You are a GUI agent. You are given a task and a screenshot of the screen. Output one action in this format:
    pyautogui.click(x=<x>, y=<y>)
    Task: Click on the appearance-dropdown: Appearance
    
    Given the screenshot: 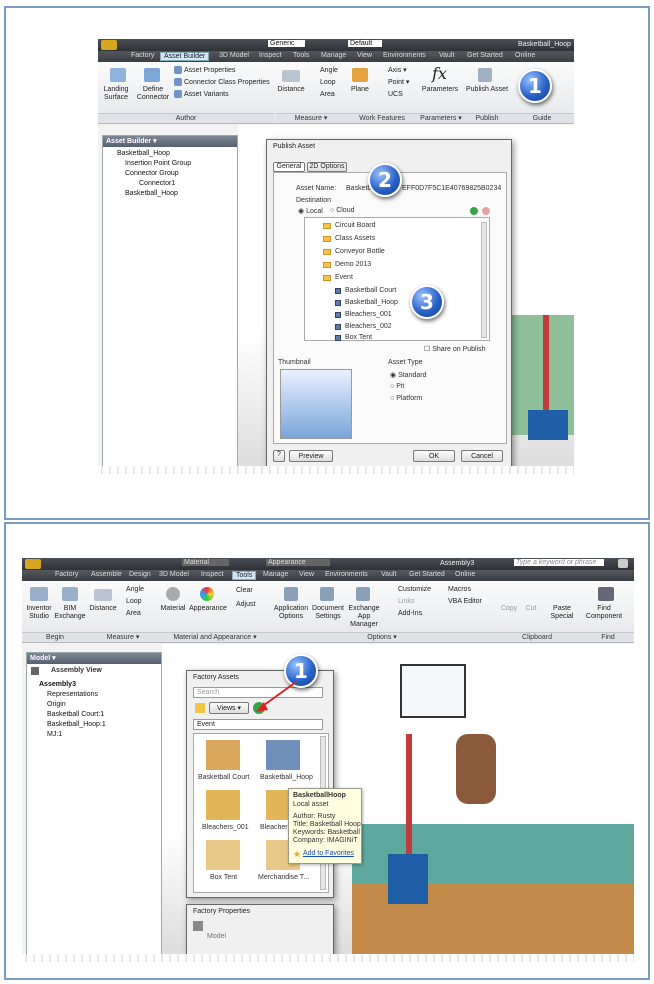 What is the action you would take?
    pyautogui.click(x=298, y=562)
    